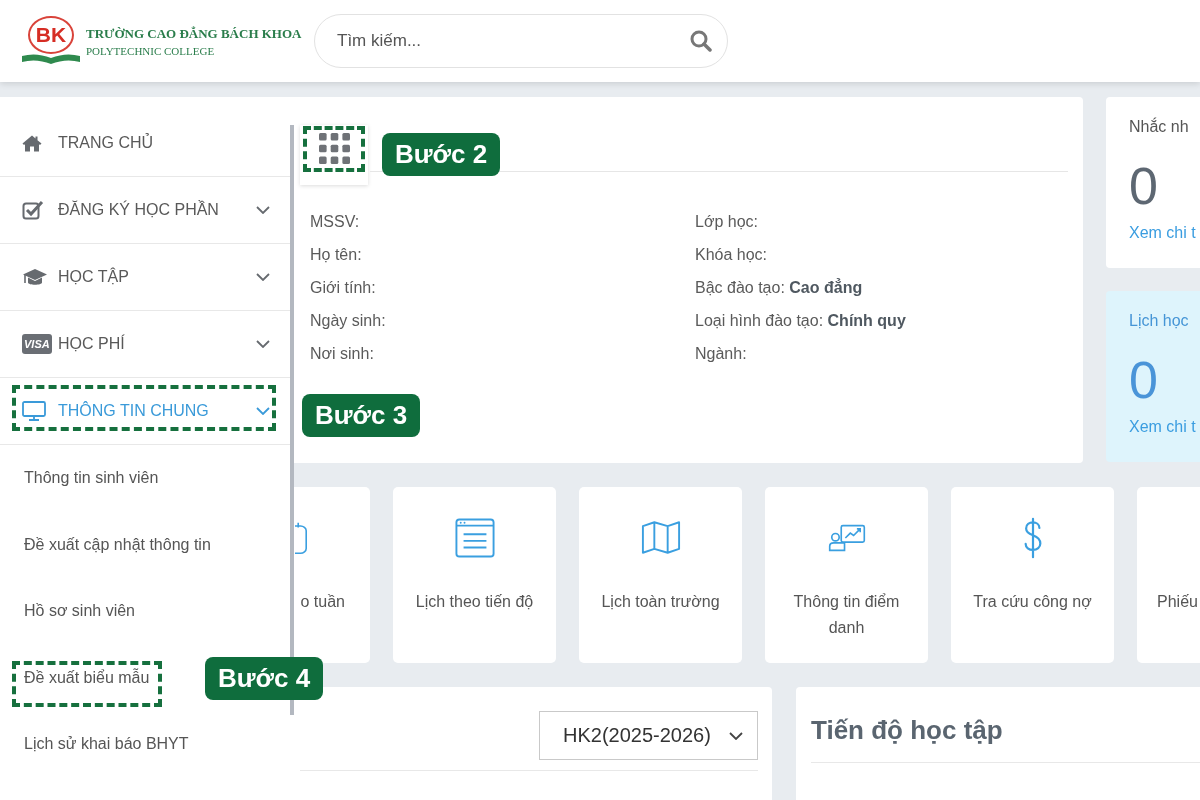 Image resolution: width=1200 pixels, height=800 pixels. Describe the element at coordinates (846, 575) in the screenshot. I see `shortcut-tile: Thông tin điểm danh` at that location.